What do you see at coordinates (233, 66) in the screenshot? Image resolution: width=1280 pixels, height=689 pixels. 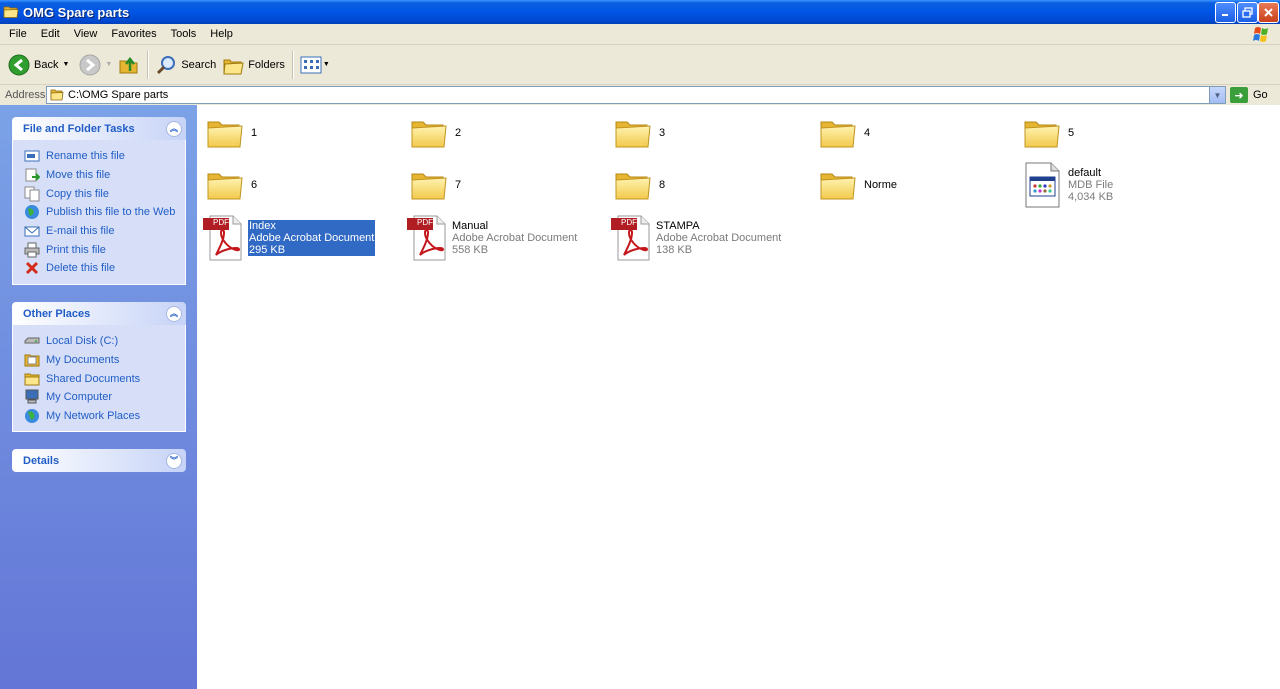 I see `folders-icon` at bounding box center [233, 66].